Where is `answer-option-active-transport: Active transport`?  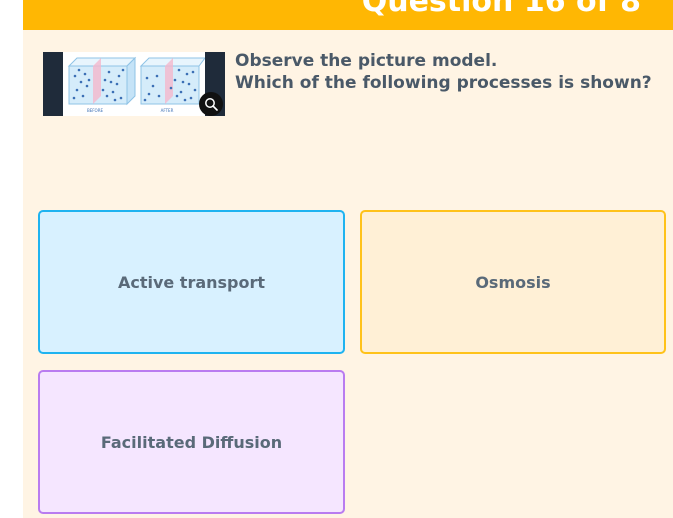 answer-option-active-transport: Active transport is located at coordinates (191, 282).